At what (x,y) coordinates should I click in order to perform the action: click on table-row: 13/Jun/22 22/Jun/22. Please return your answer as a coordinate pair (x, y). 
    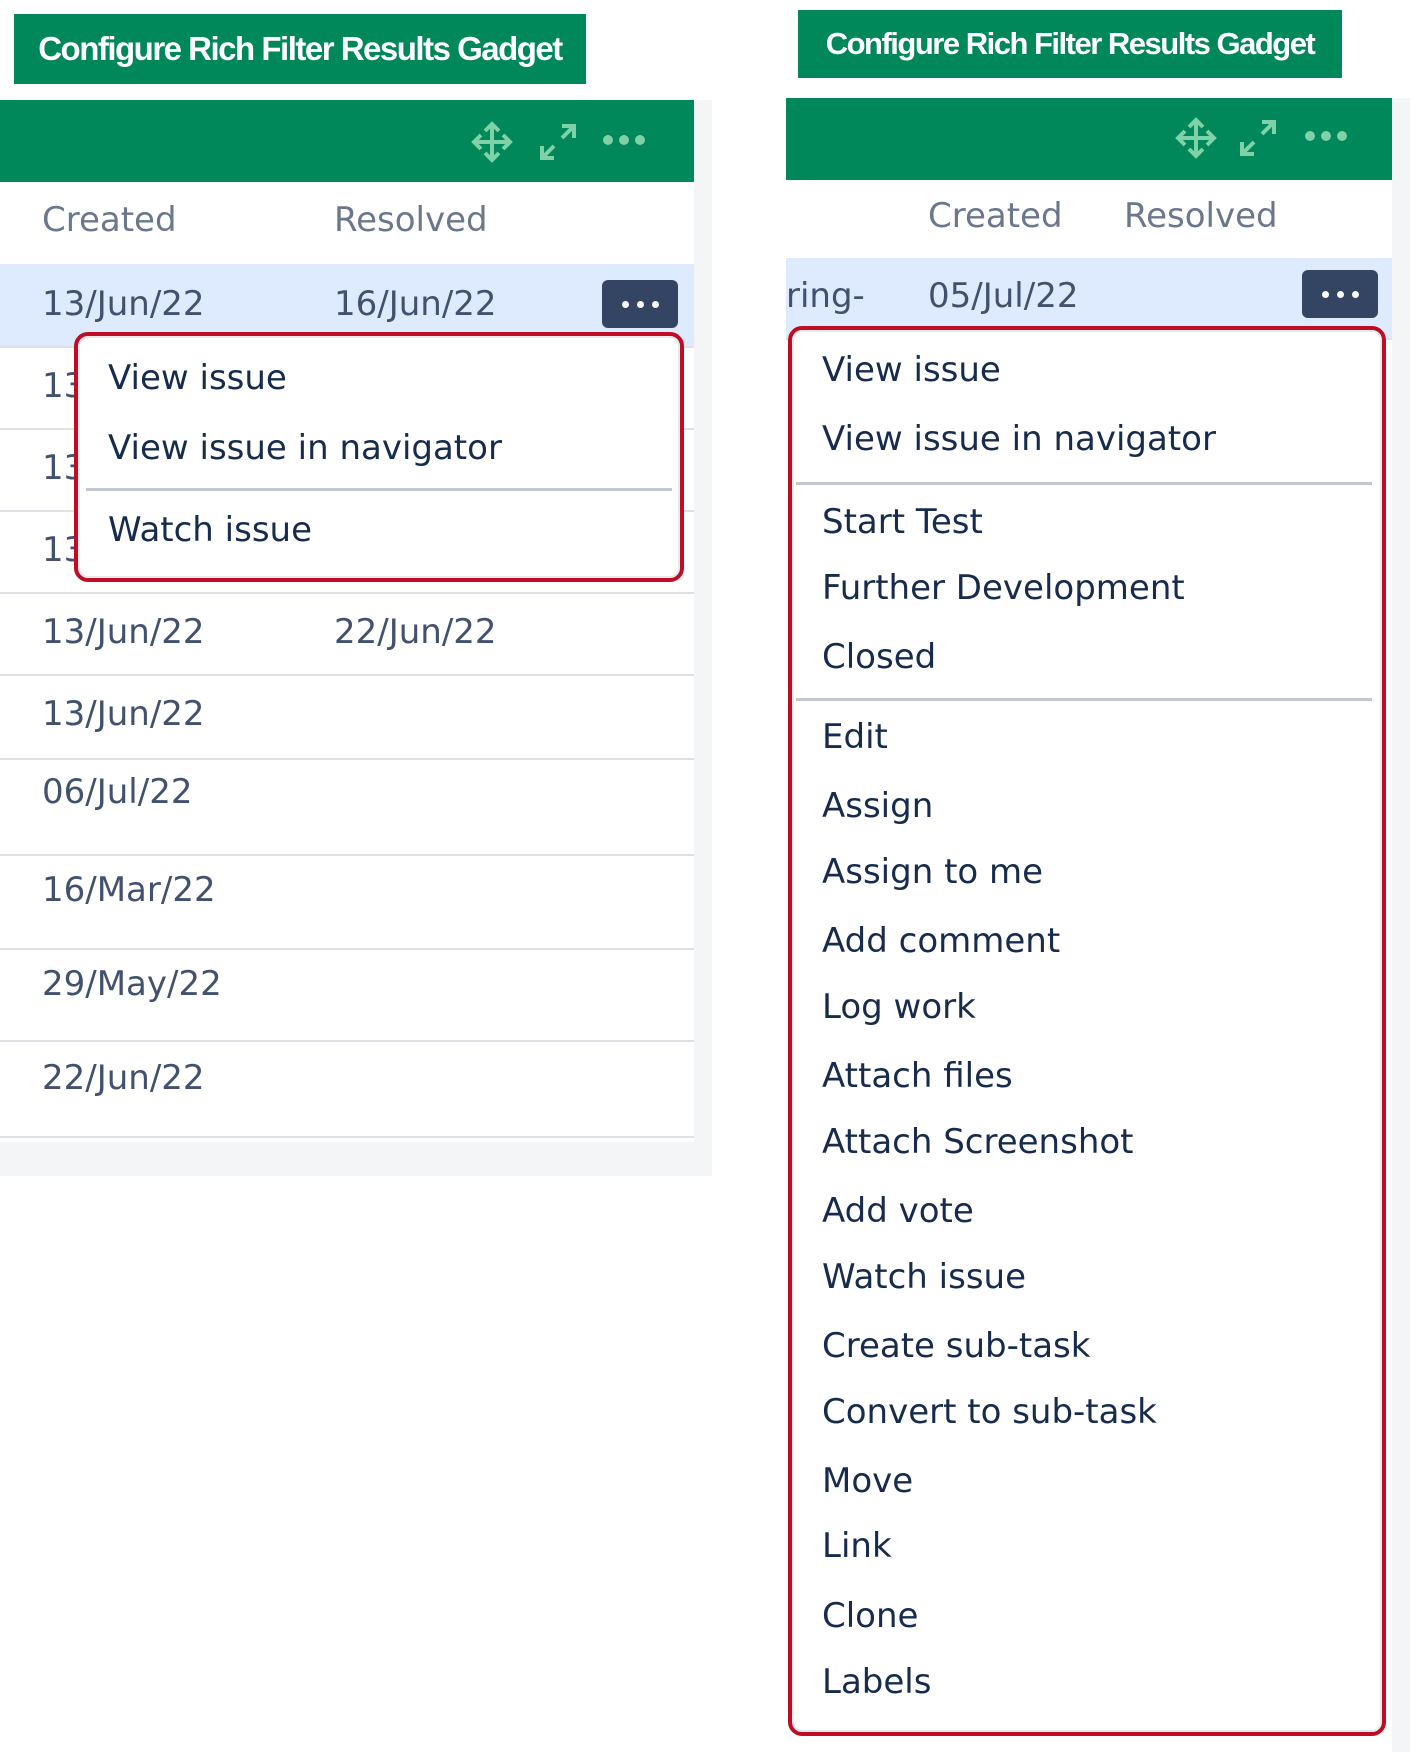
    Looking at the image, I should click on (347, 634).